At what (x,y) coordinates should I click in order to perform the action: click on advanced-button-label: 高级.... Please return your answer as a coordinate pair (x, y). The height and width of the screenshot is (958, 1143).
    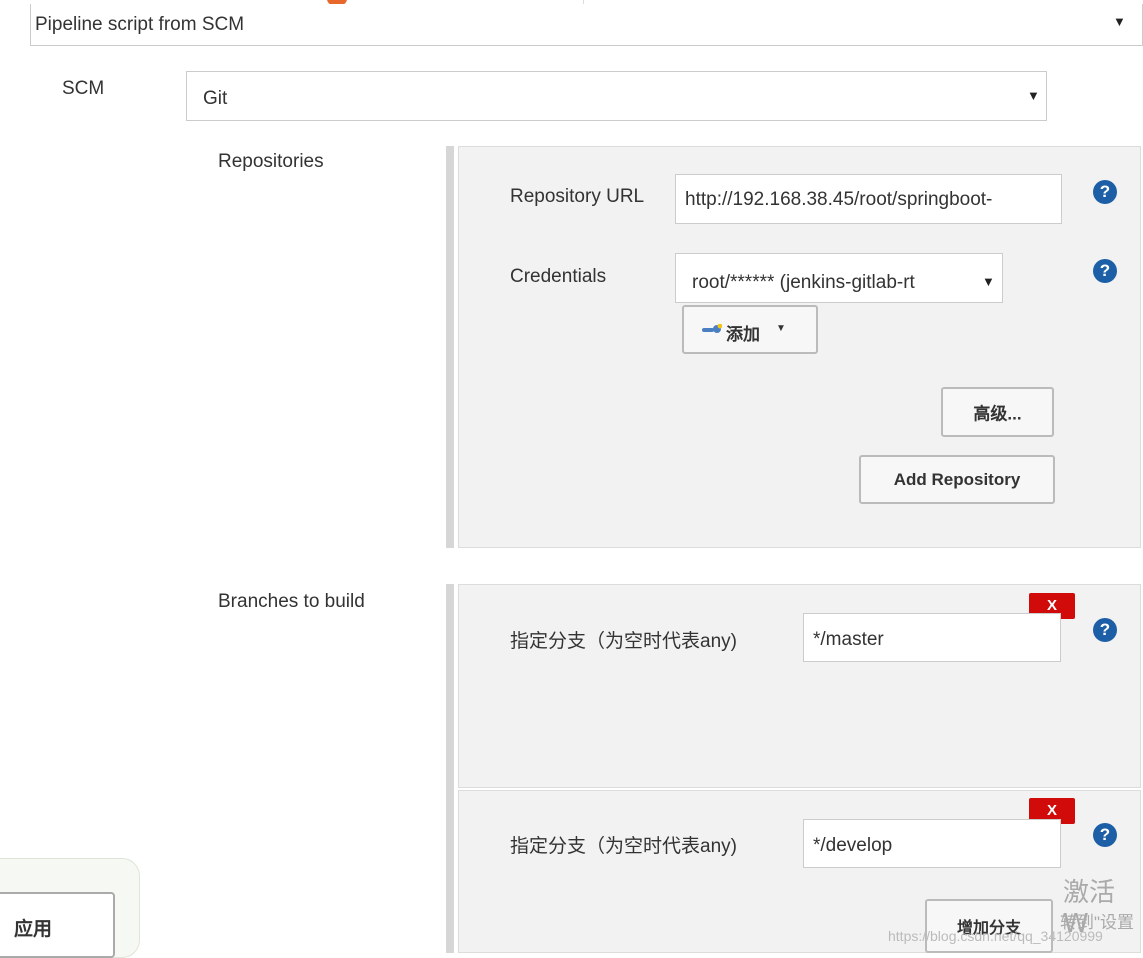
    Looking at the image, I should click on (997, 414).